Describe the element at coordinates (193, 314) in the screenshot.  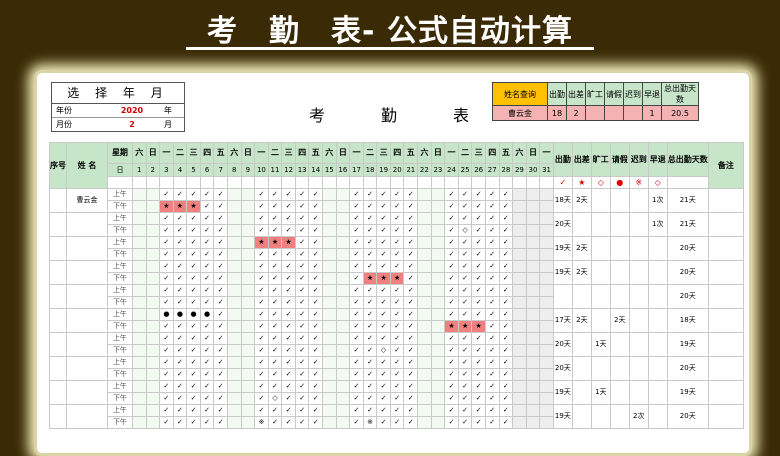
I see `attendance-mark: ●` at that location.